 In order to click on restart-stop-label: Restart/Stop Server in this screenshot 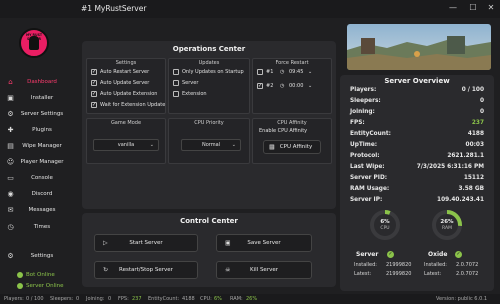, I will do `click(146, 270)`.